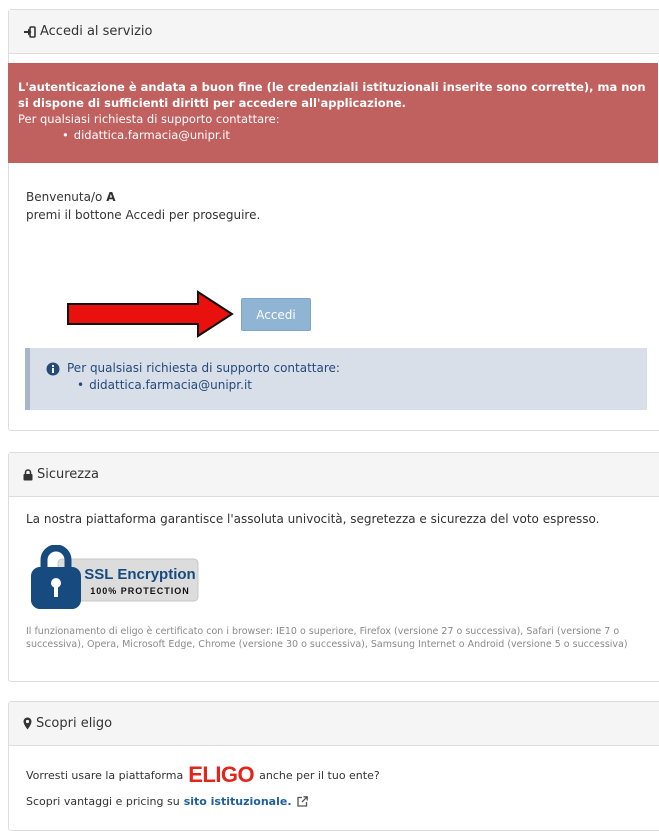  I want to click on user-name: A, so click(111, 197).